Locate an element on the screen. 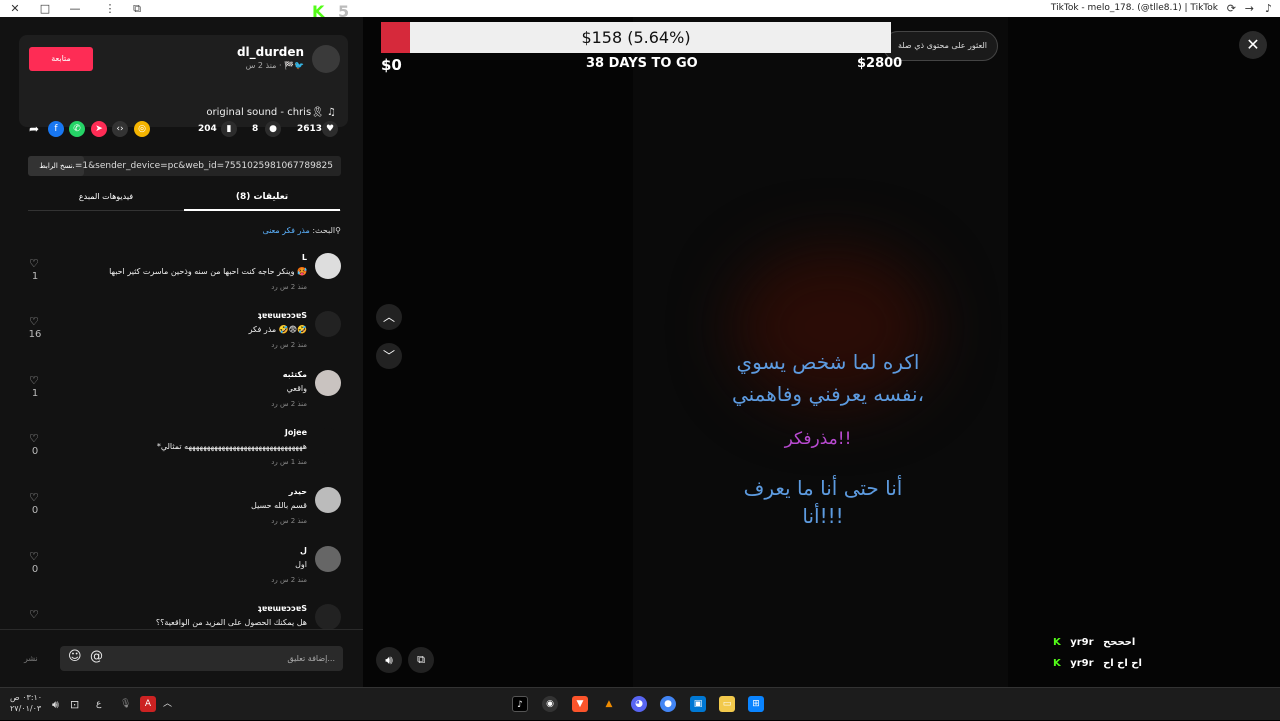  donation-days-left: 38 DAYS TO GO is located at coordinates (642, 63).